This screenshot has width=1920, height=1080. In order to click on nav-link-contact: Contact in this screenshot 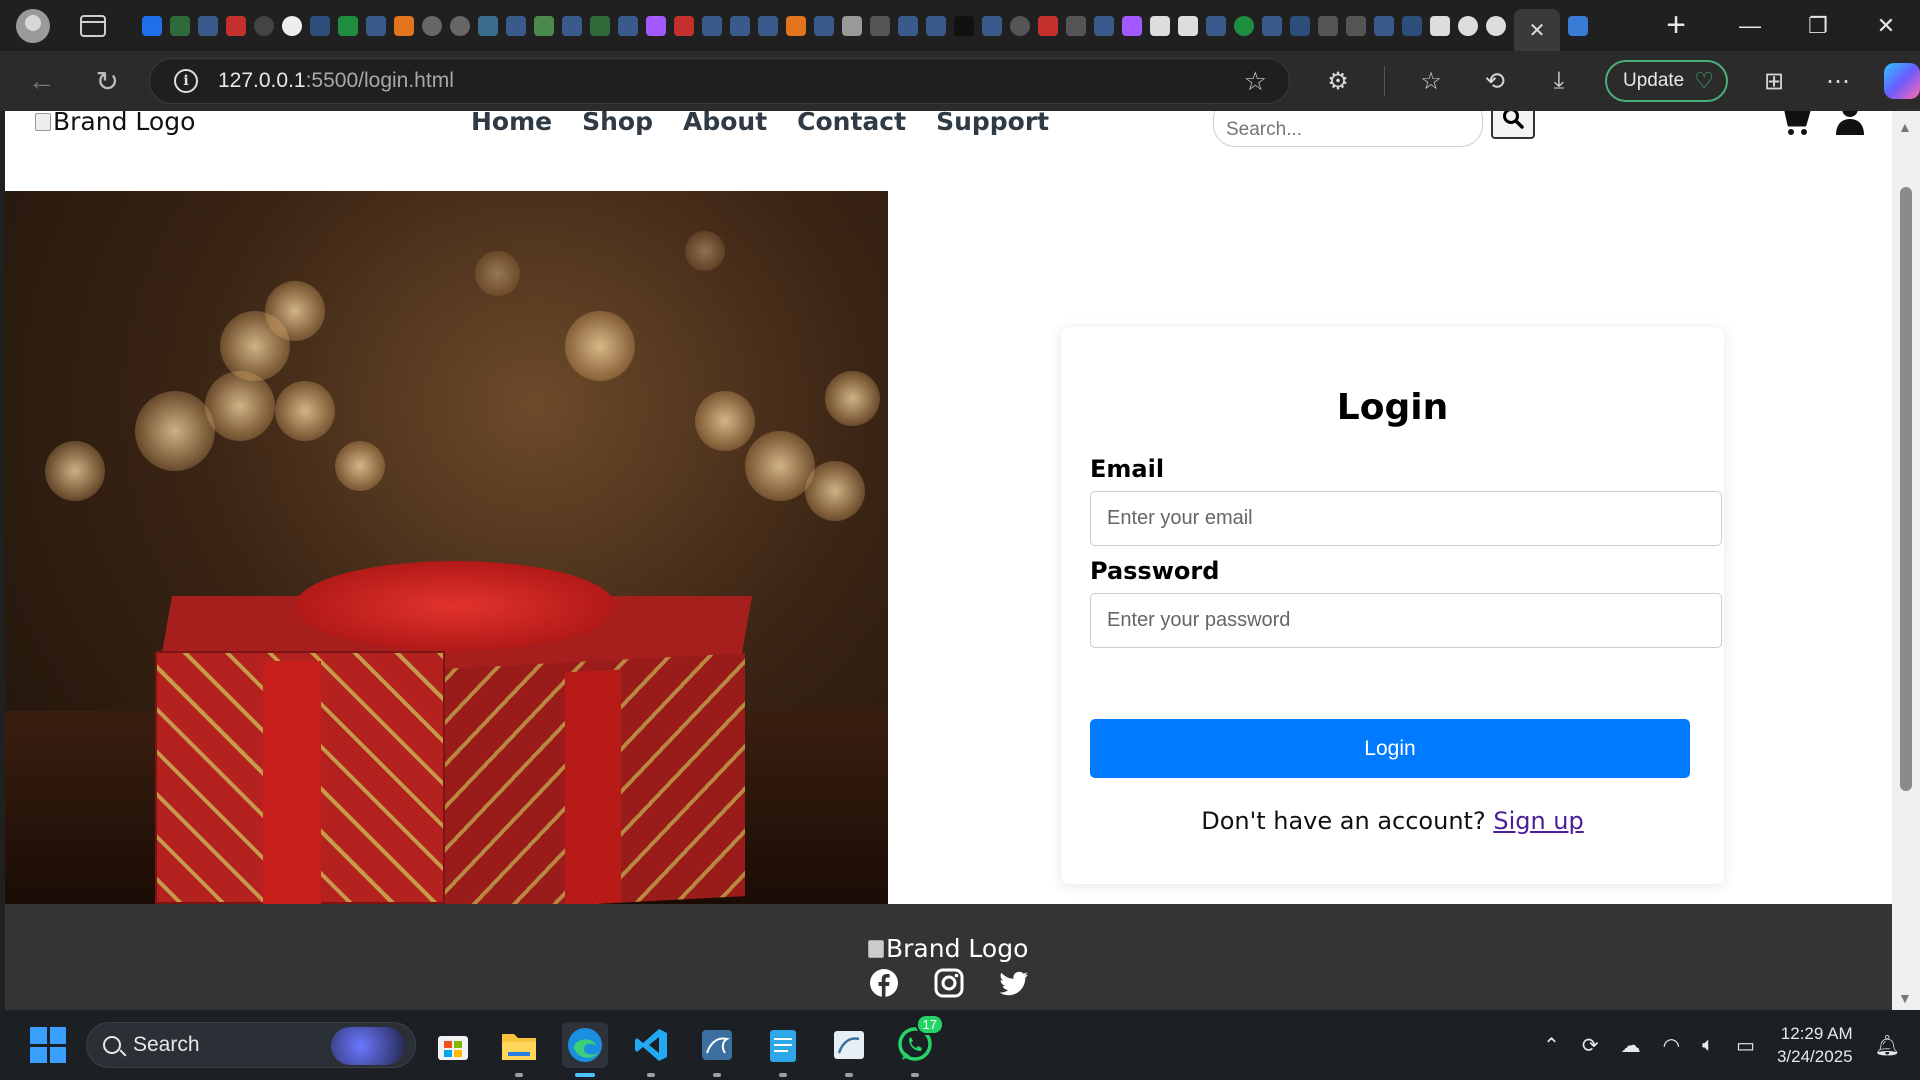, I will do `click(851, 123)`.